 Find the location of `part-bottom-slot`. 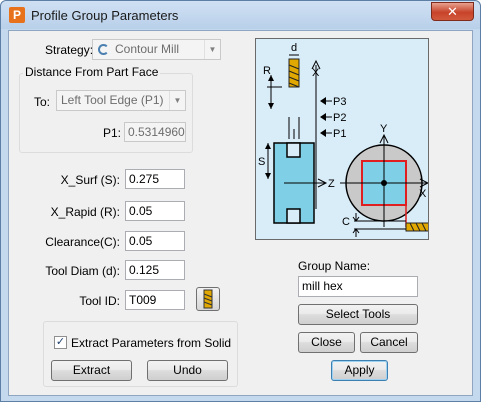

part-bottom-slot is located at coordinates (293, 216).